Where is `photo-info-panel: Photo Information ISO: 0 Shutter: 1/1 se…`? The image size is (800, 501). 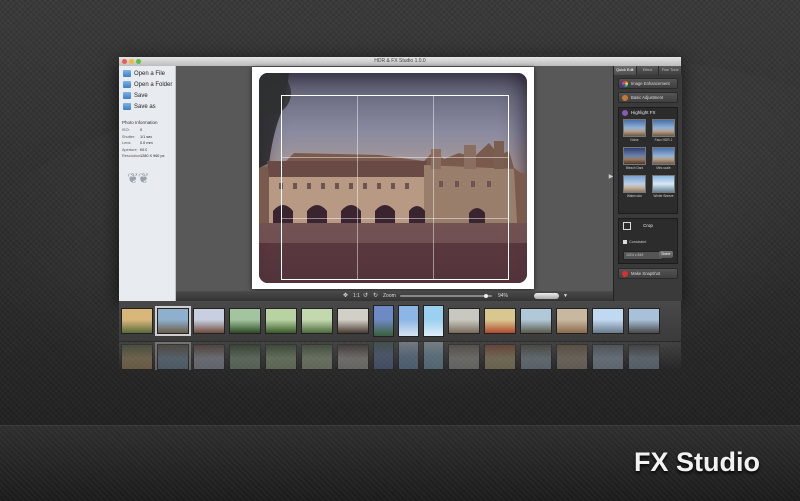
photo-info-panel: Photo Information ISO: 0 Shutter: 1/1 se… is located at coordinates (147, 140).